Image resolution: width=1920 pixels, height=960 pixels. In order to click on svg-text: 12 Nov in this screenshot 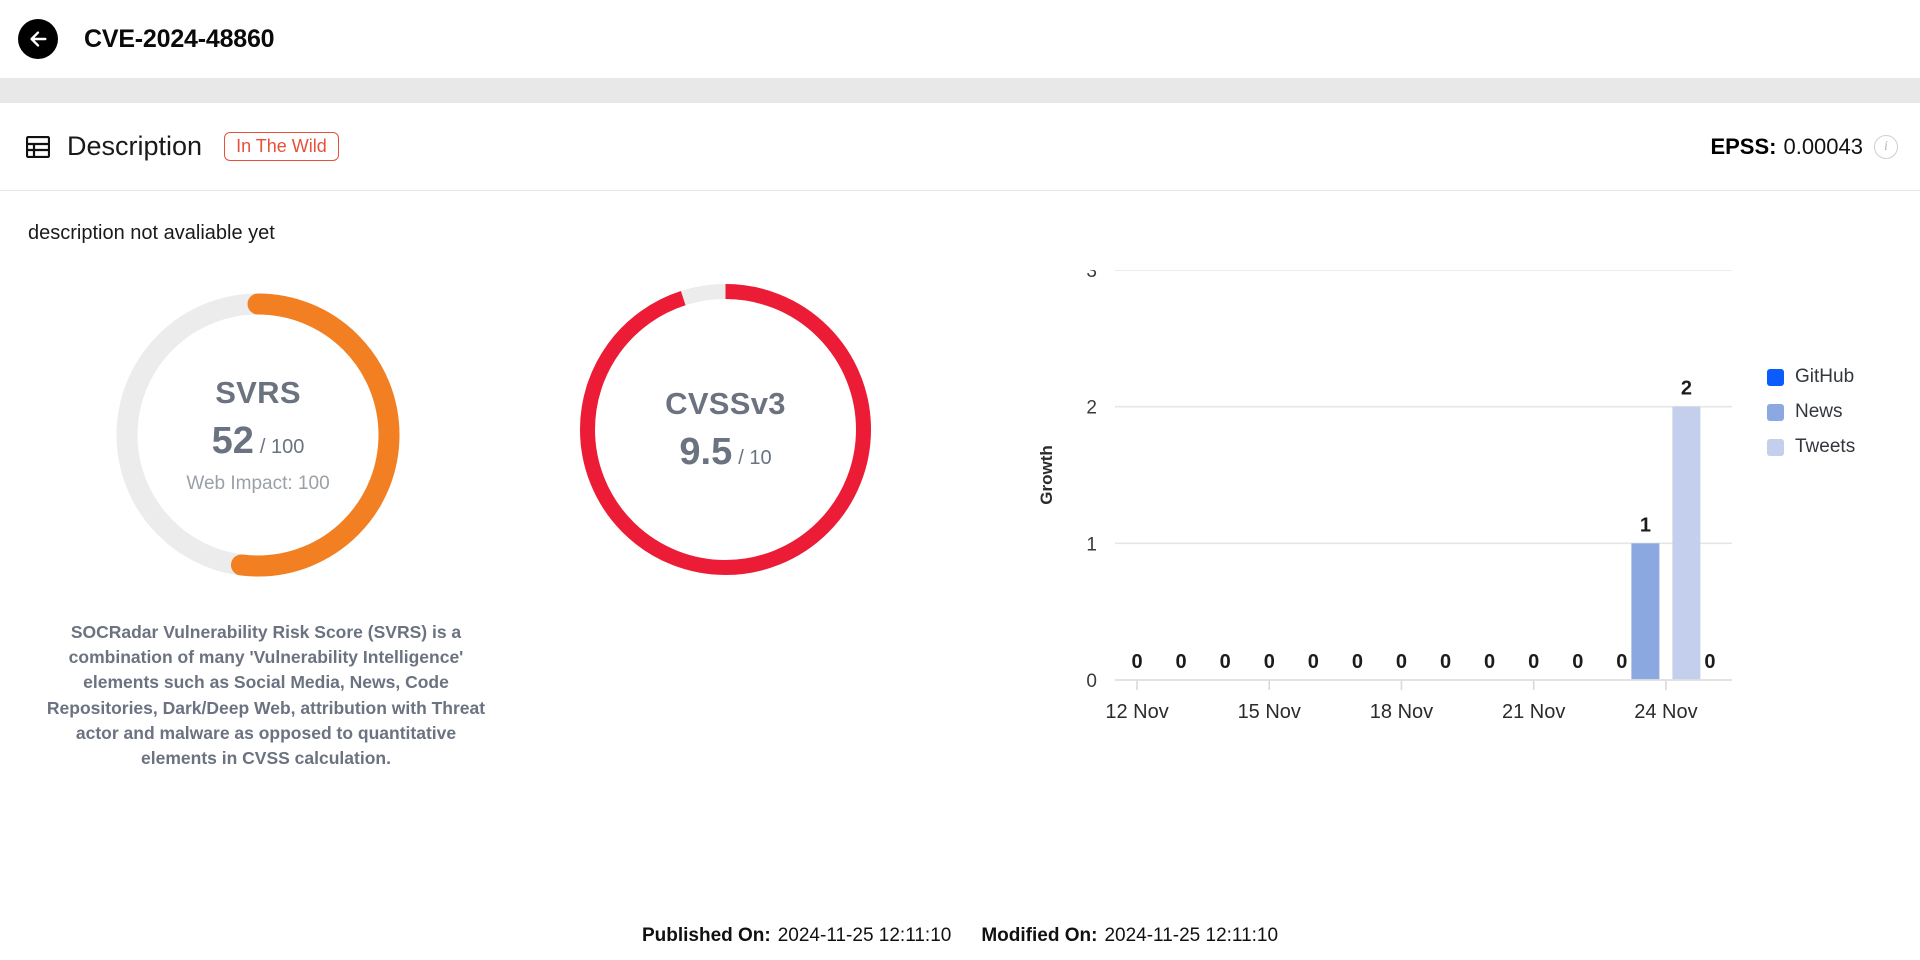, I will do `click(1136, 712)`.